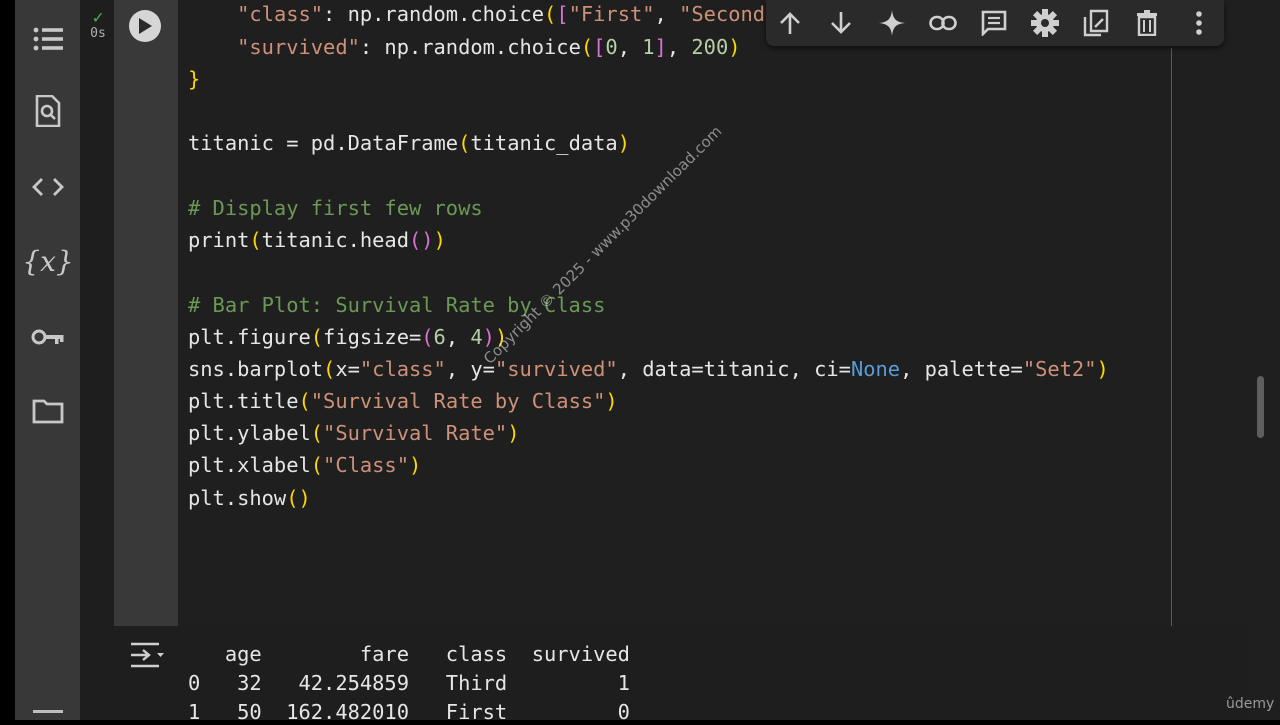  What do you see at coordinates (305, 465) in the screenshot?
I see `code-line: plt.xlabel("Class")` at bounding box center [305, 465].